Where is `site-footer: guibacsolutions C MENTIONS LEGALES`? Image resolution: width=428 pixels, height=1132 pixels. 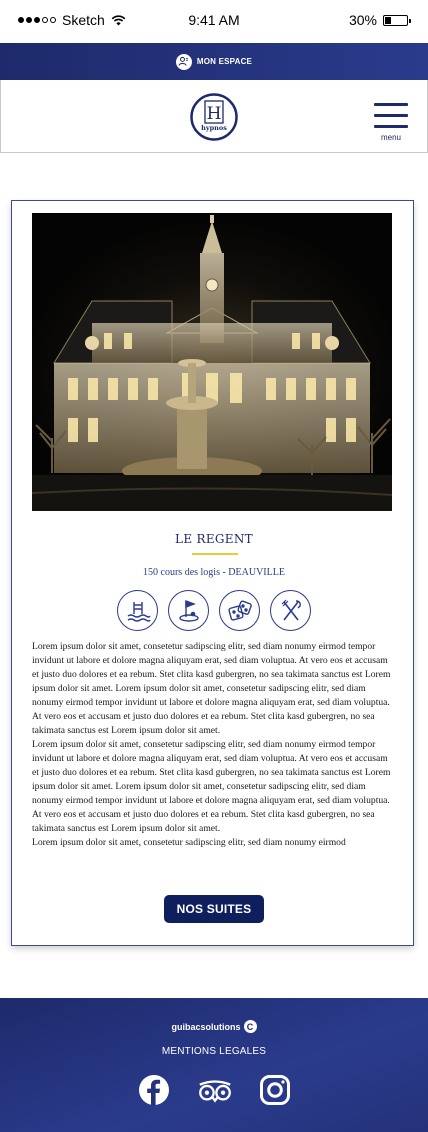 site-footer: guibacsolutions C MENTIONS LEGALES is located at coordinates (214, 1065).